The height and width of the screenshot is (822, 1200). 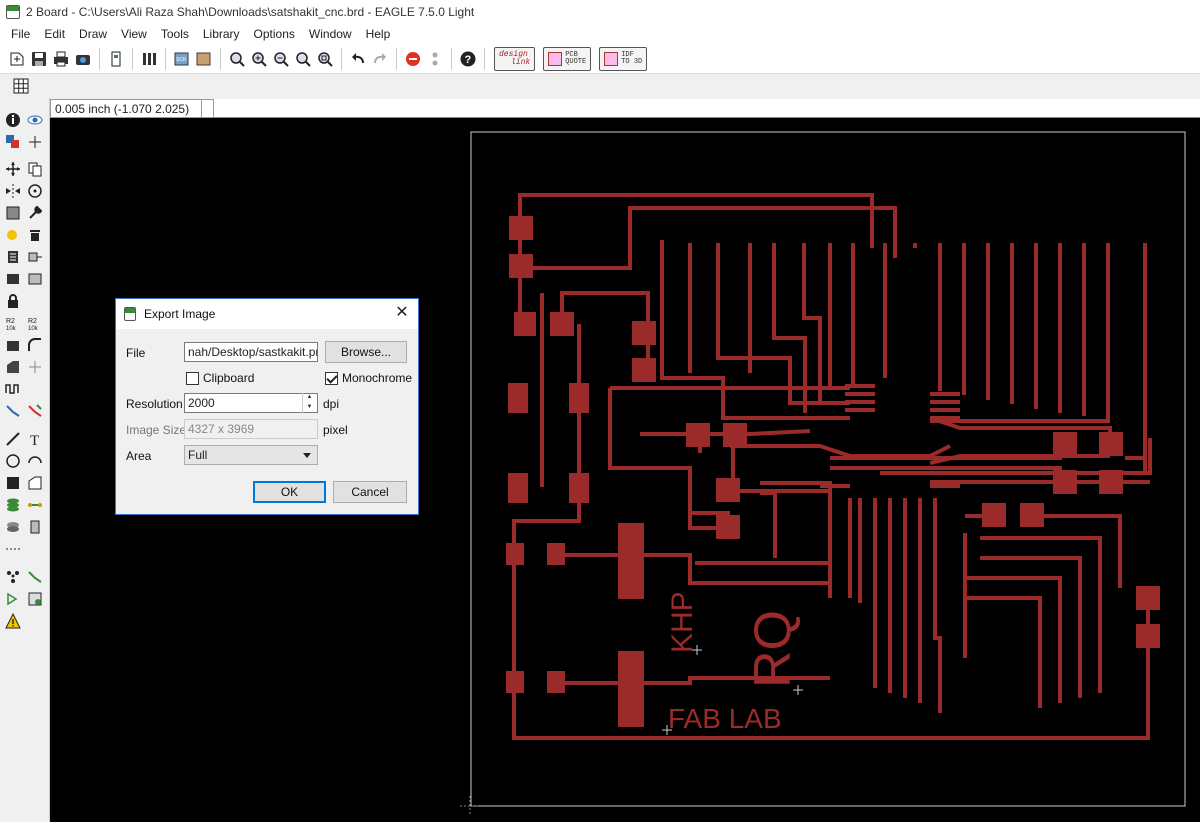 I want to click on split-icon, so click(x=13, y=367).